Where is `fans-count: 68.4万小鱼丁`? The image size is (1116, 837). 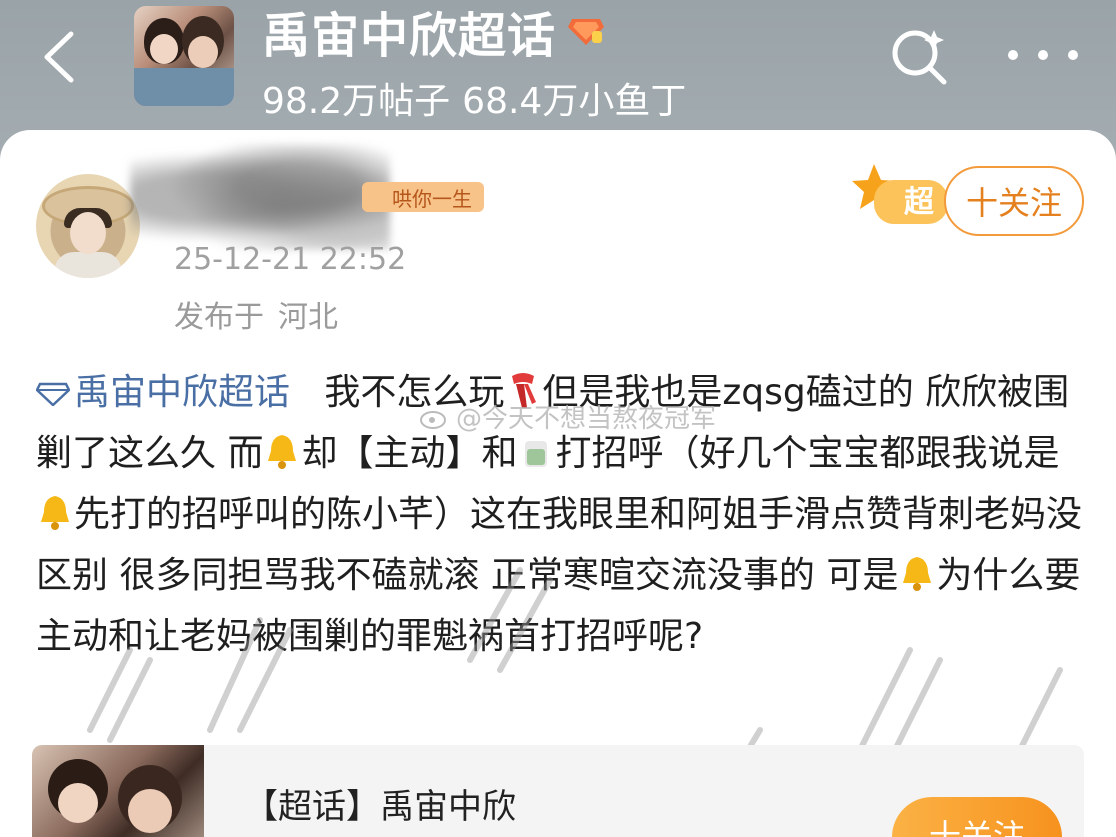 fans-count: 68.4万小鱼丁 is located at coordinates (574, 101).